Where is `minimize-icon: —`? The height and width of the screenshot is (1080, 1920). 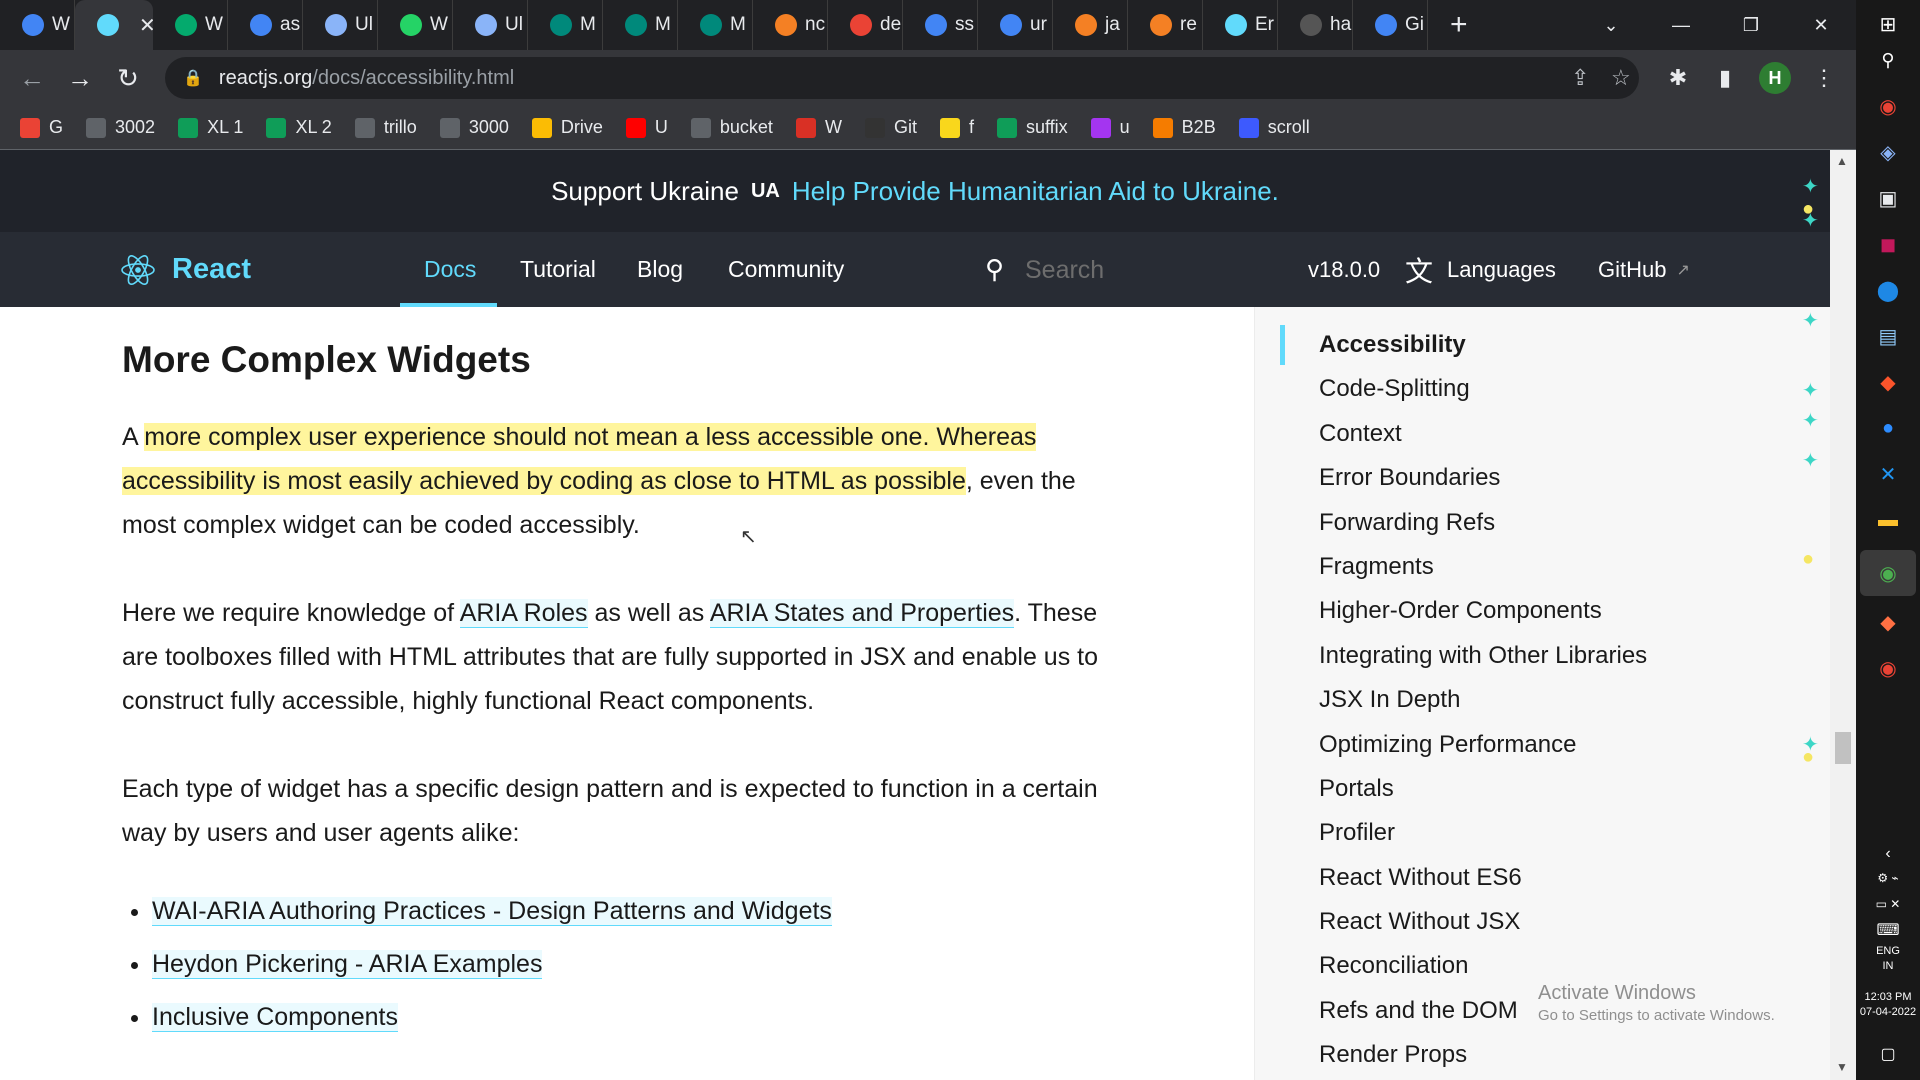
minimize-icon: — is located at coordinates (1681, 25).